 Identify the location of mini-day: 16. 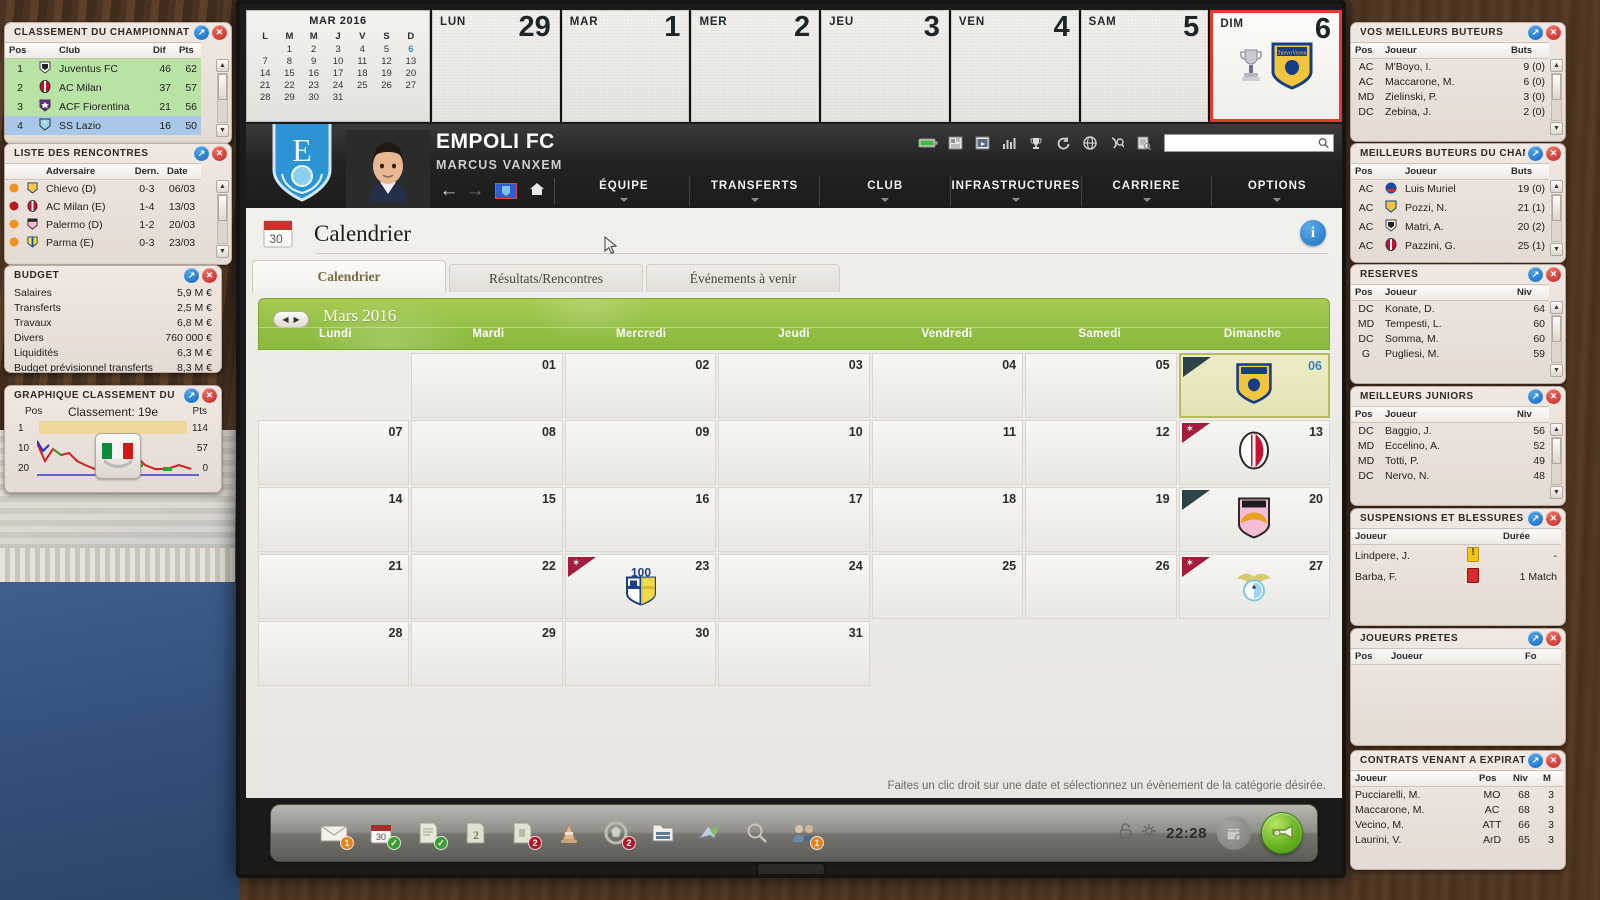
(314, 73).